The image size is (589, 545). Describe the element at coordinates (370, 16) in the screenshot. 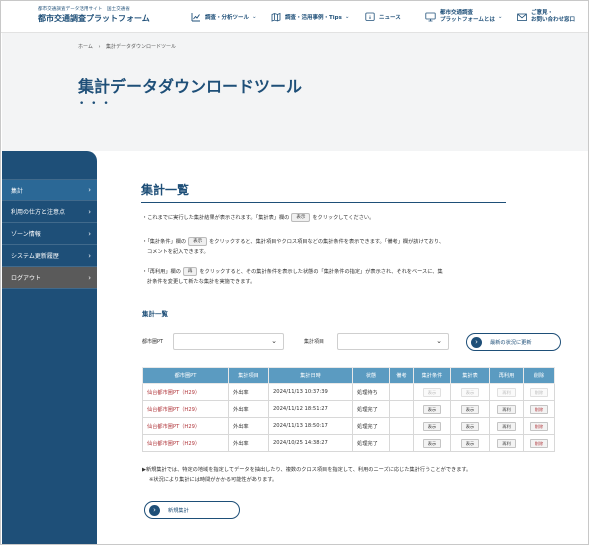

I see `info-icon` at that location.